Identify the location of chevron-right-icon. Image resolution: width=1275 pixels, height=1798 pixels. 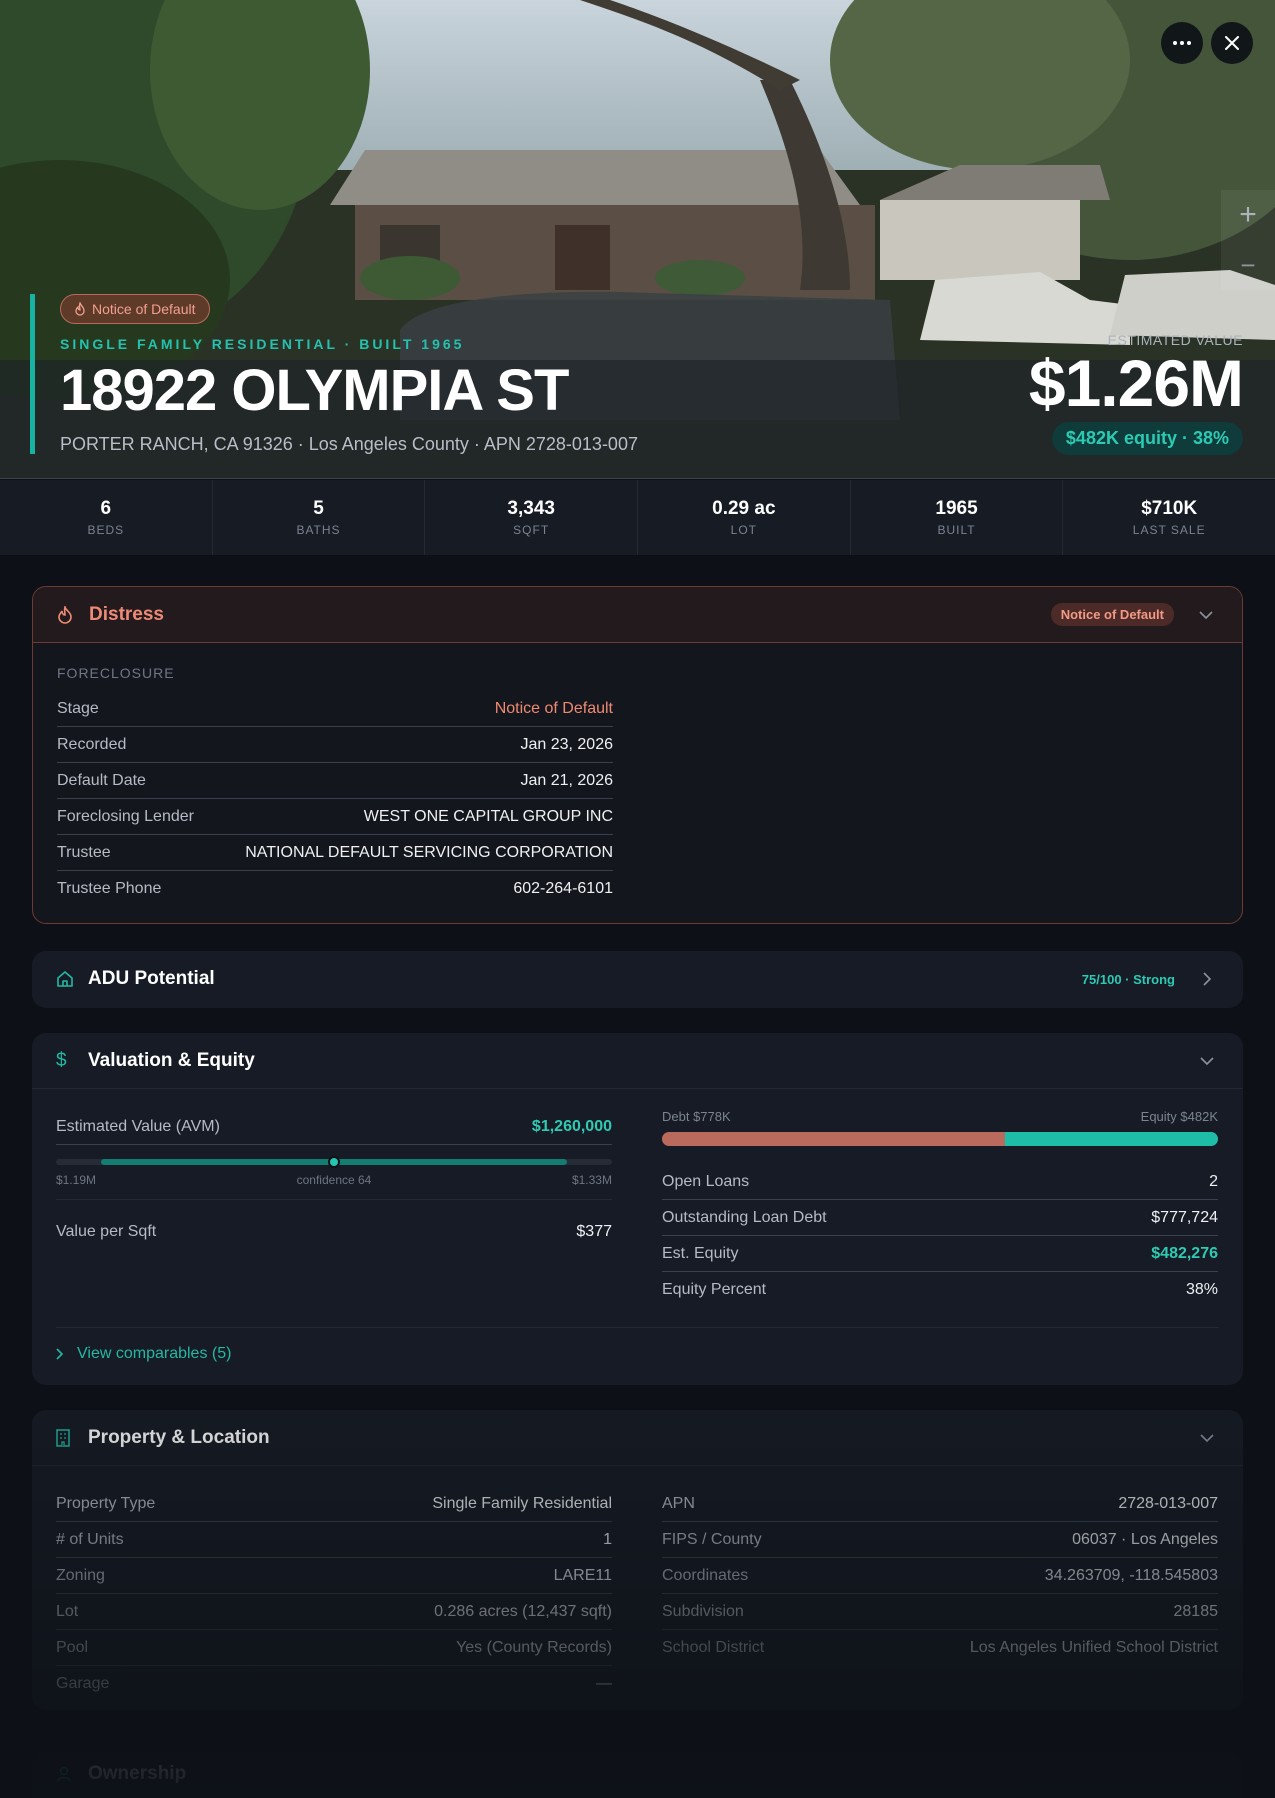
(1207, 979).